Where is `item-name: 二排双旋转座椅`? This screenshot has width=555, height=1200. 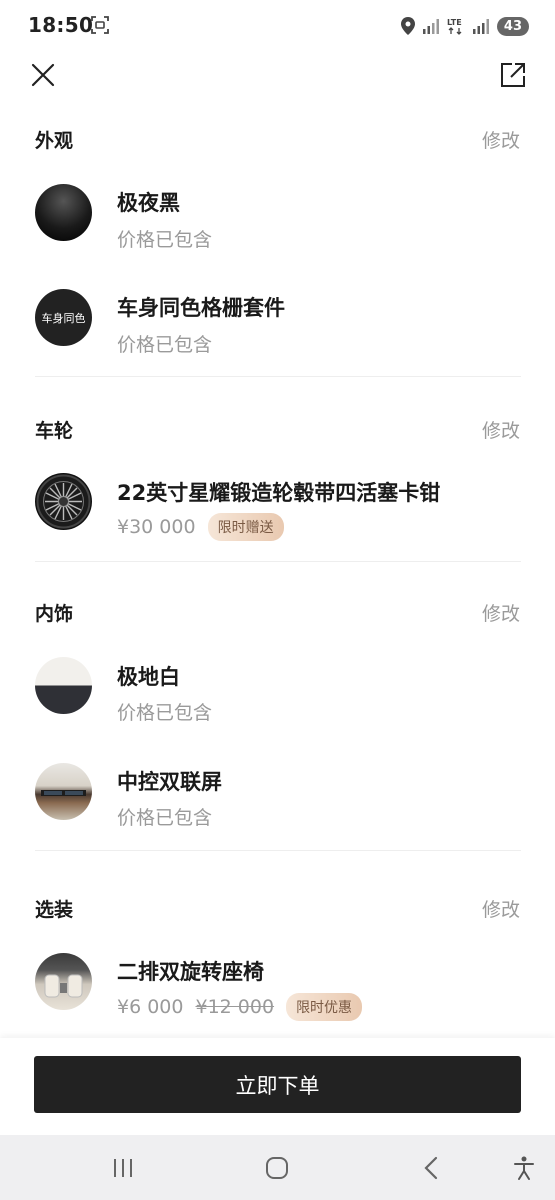 item-name: 二排双旋转座椅 is located at coordinates (190, 972).